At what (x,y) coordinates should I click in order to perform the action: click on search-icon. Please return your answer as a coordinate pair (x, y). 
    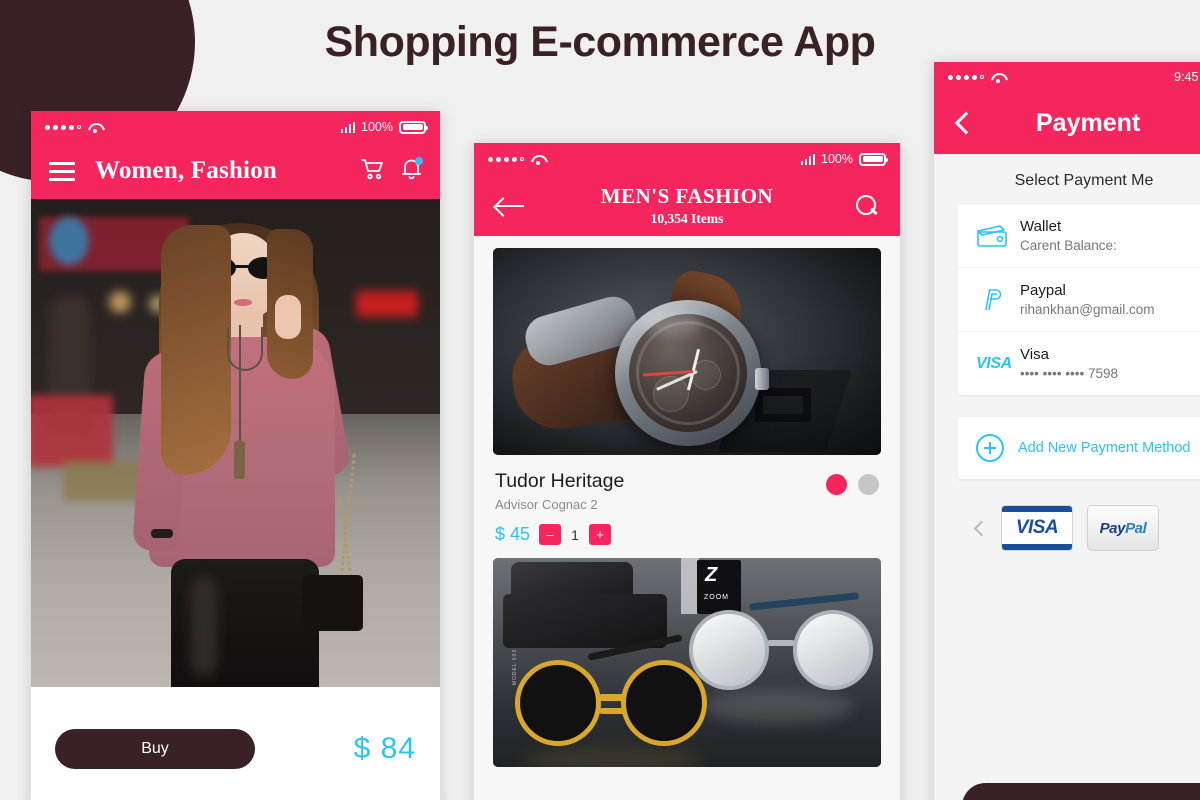
    Looking at the image, I should click on (867, 205).